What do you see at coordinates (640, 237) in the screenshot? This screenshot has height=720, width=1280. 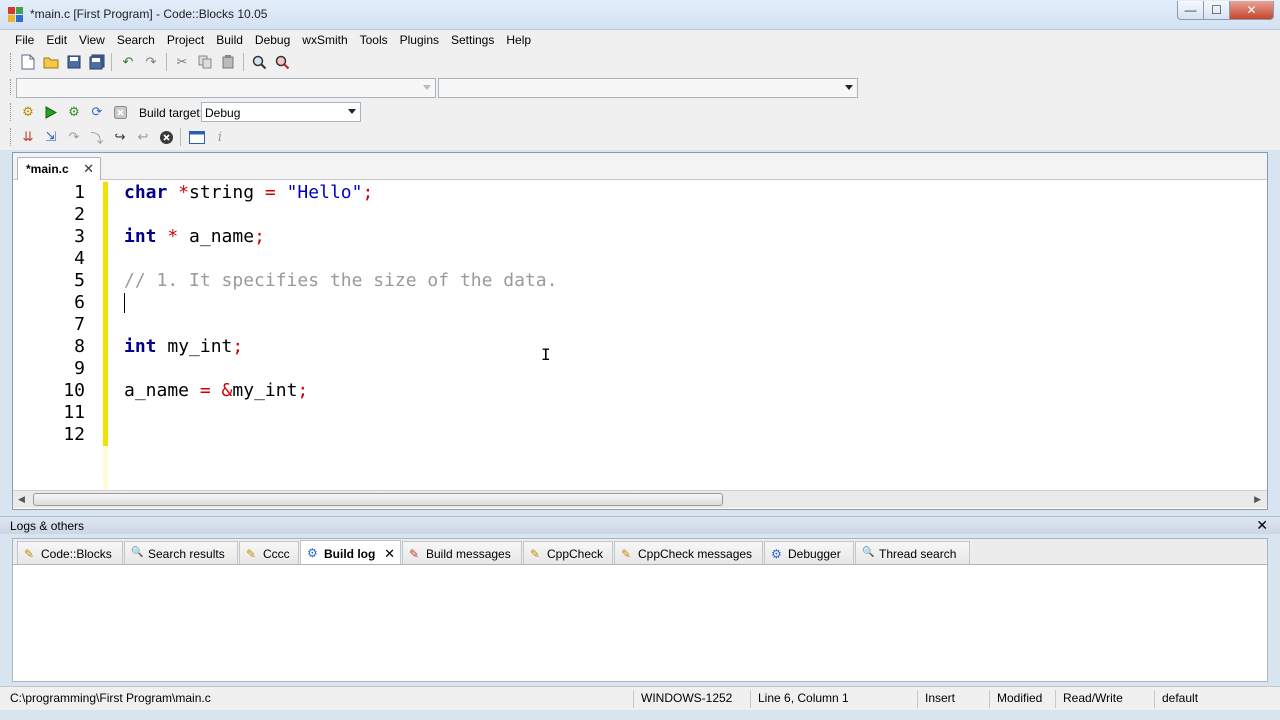 I see `code-line: 3 int * a_name;` at bounding box center [640, 237].